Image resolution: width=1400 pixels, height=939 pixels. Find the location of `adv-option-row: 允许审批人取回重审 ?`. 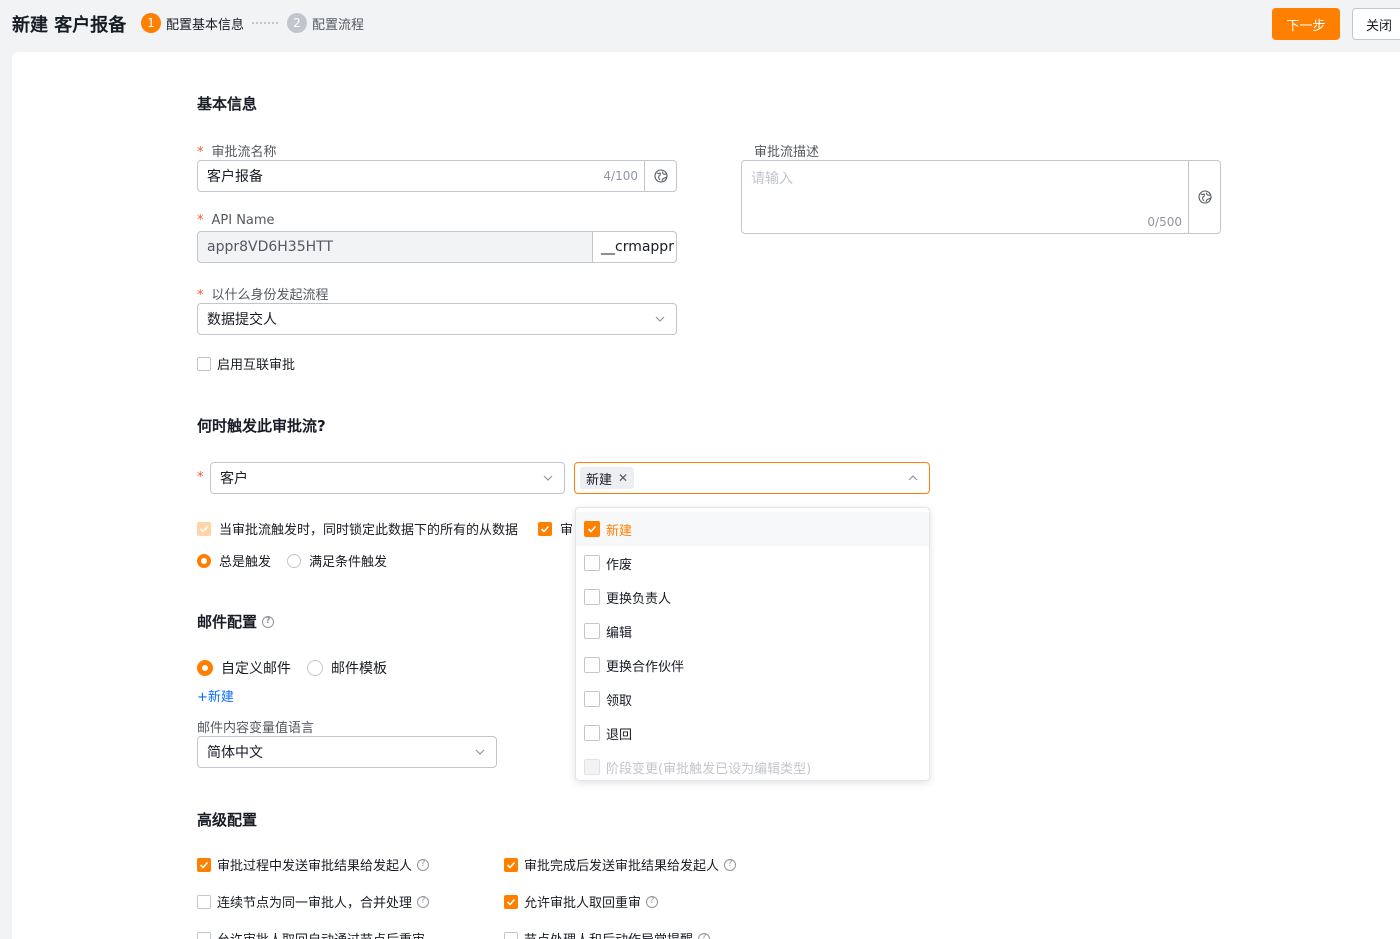

adv-option-row: 允许审批人取回重审 ? is located at coordinates (581, 901).